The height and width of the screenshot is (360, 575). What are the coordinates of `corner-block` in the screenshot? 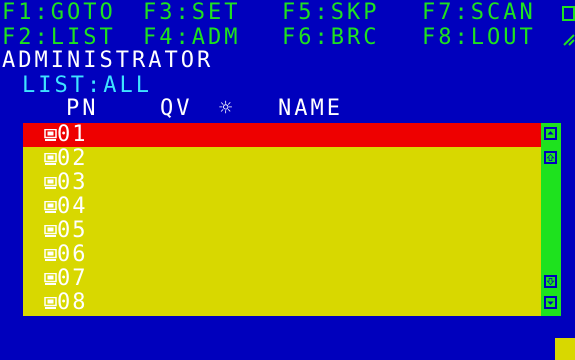 It's located at (565, 349).